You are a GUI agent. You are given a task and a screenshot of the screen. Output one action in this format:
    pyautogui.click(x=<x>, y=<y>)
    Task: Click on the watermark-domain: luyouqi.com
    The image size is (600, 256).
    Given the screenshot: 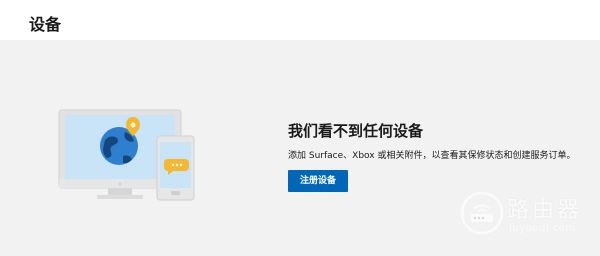 What is the action you would take?
    pyautogui.click(x=542, y=228)
    